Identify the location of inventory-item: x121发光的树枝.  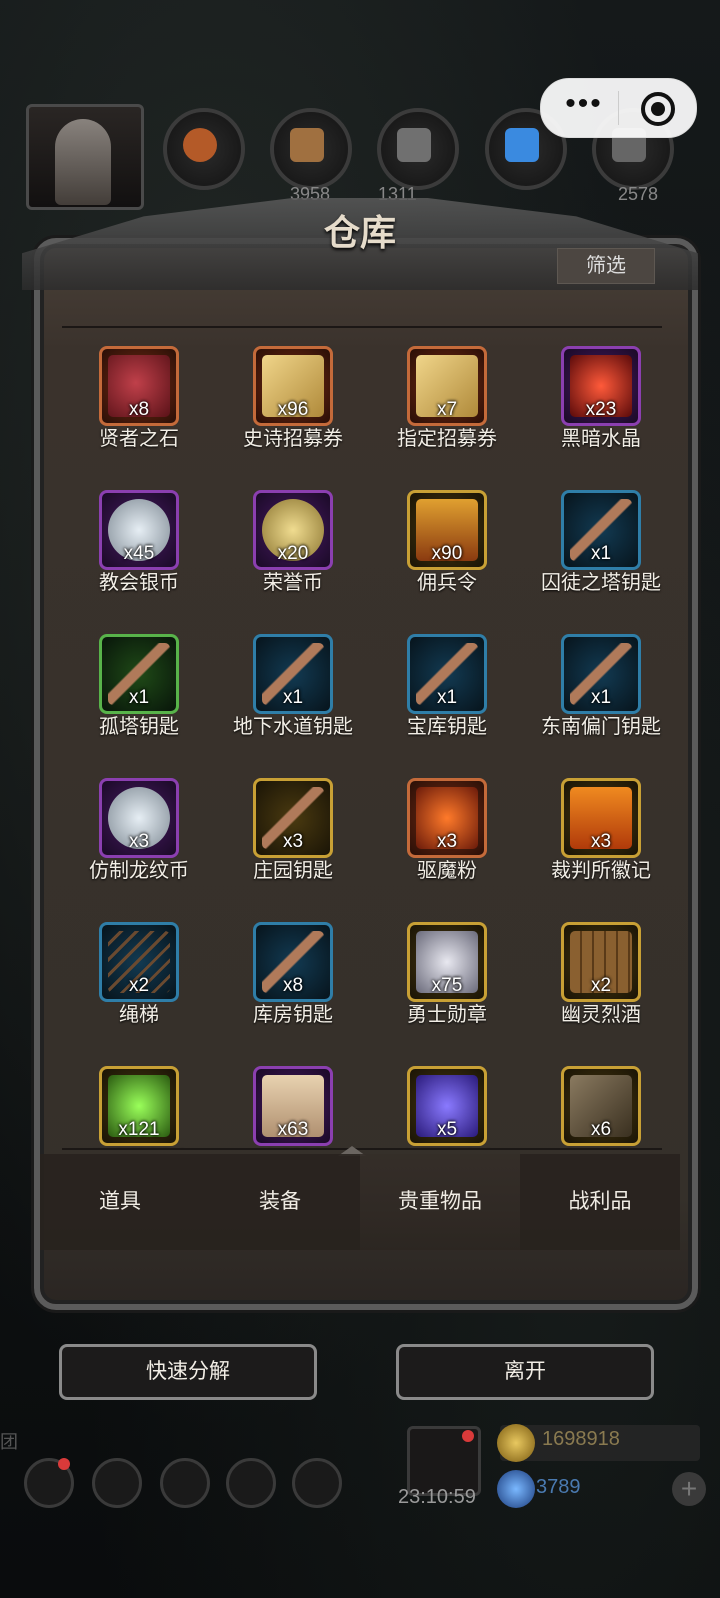
(139, 1103).